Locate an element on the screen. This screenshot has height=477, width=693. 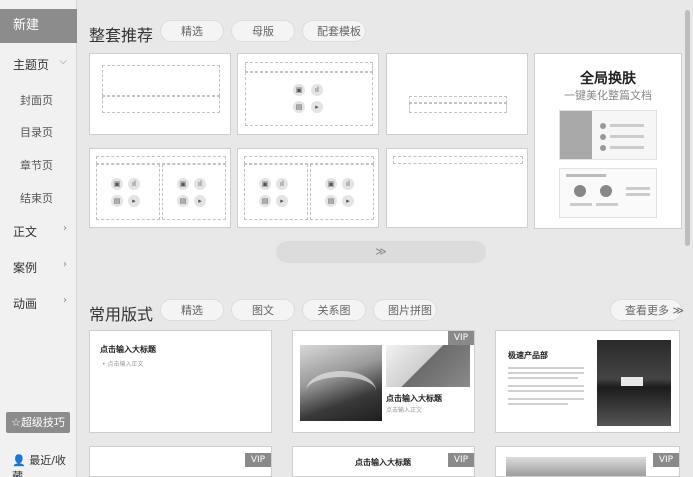
sidebar-item-animation: 动画 › is located at coordinates (38, 303).